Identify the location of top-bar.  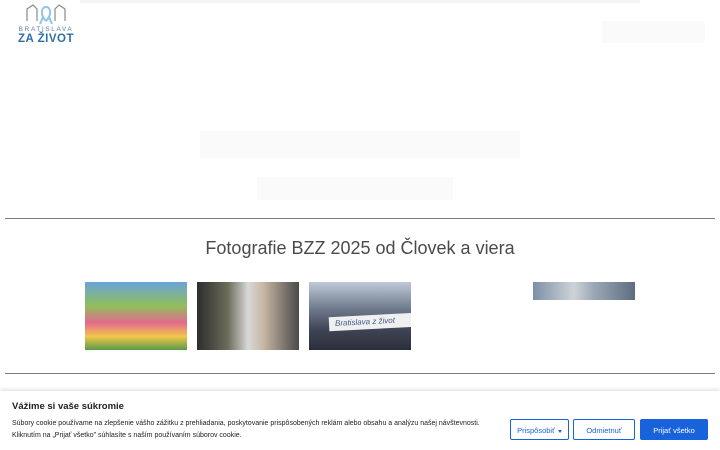
(360, 1).